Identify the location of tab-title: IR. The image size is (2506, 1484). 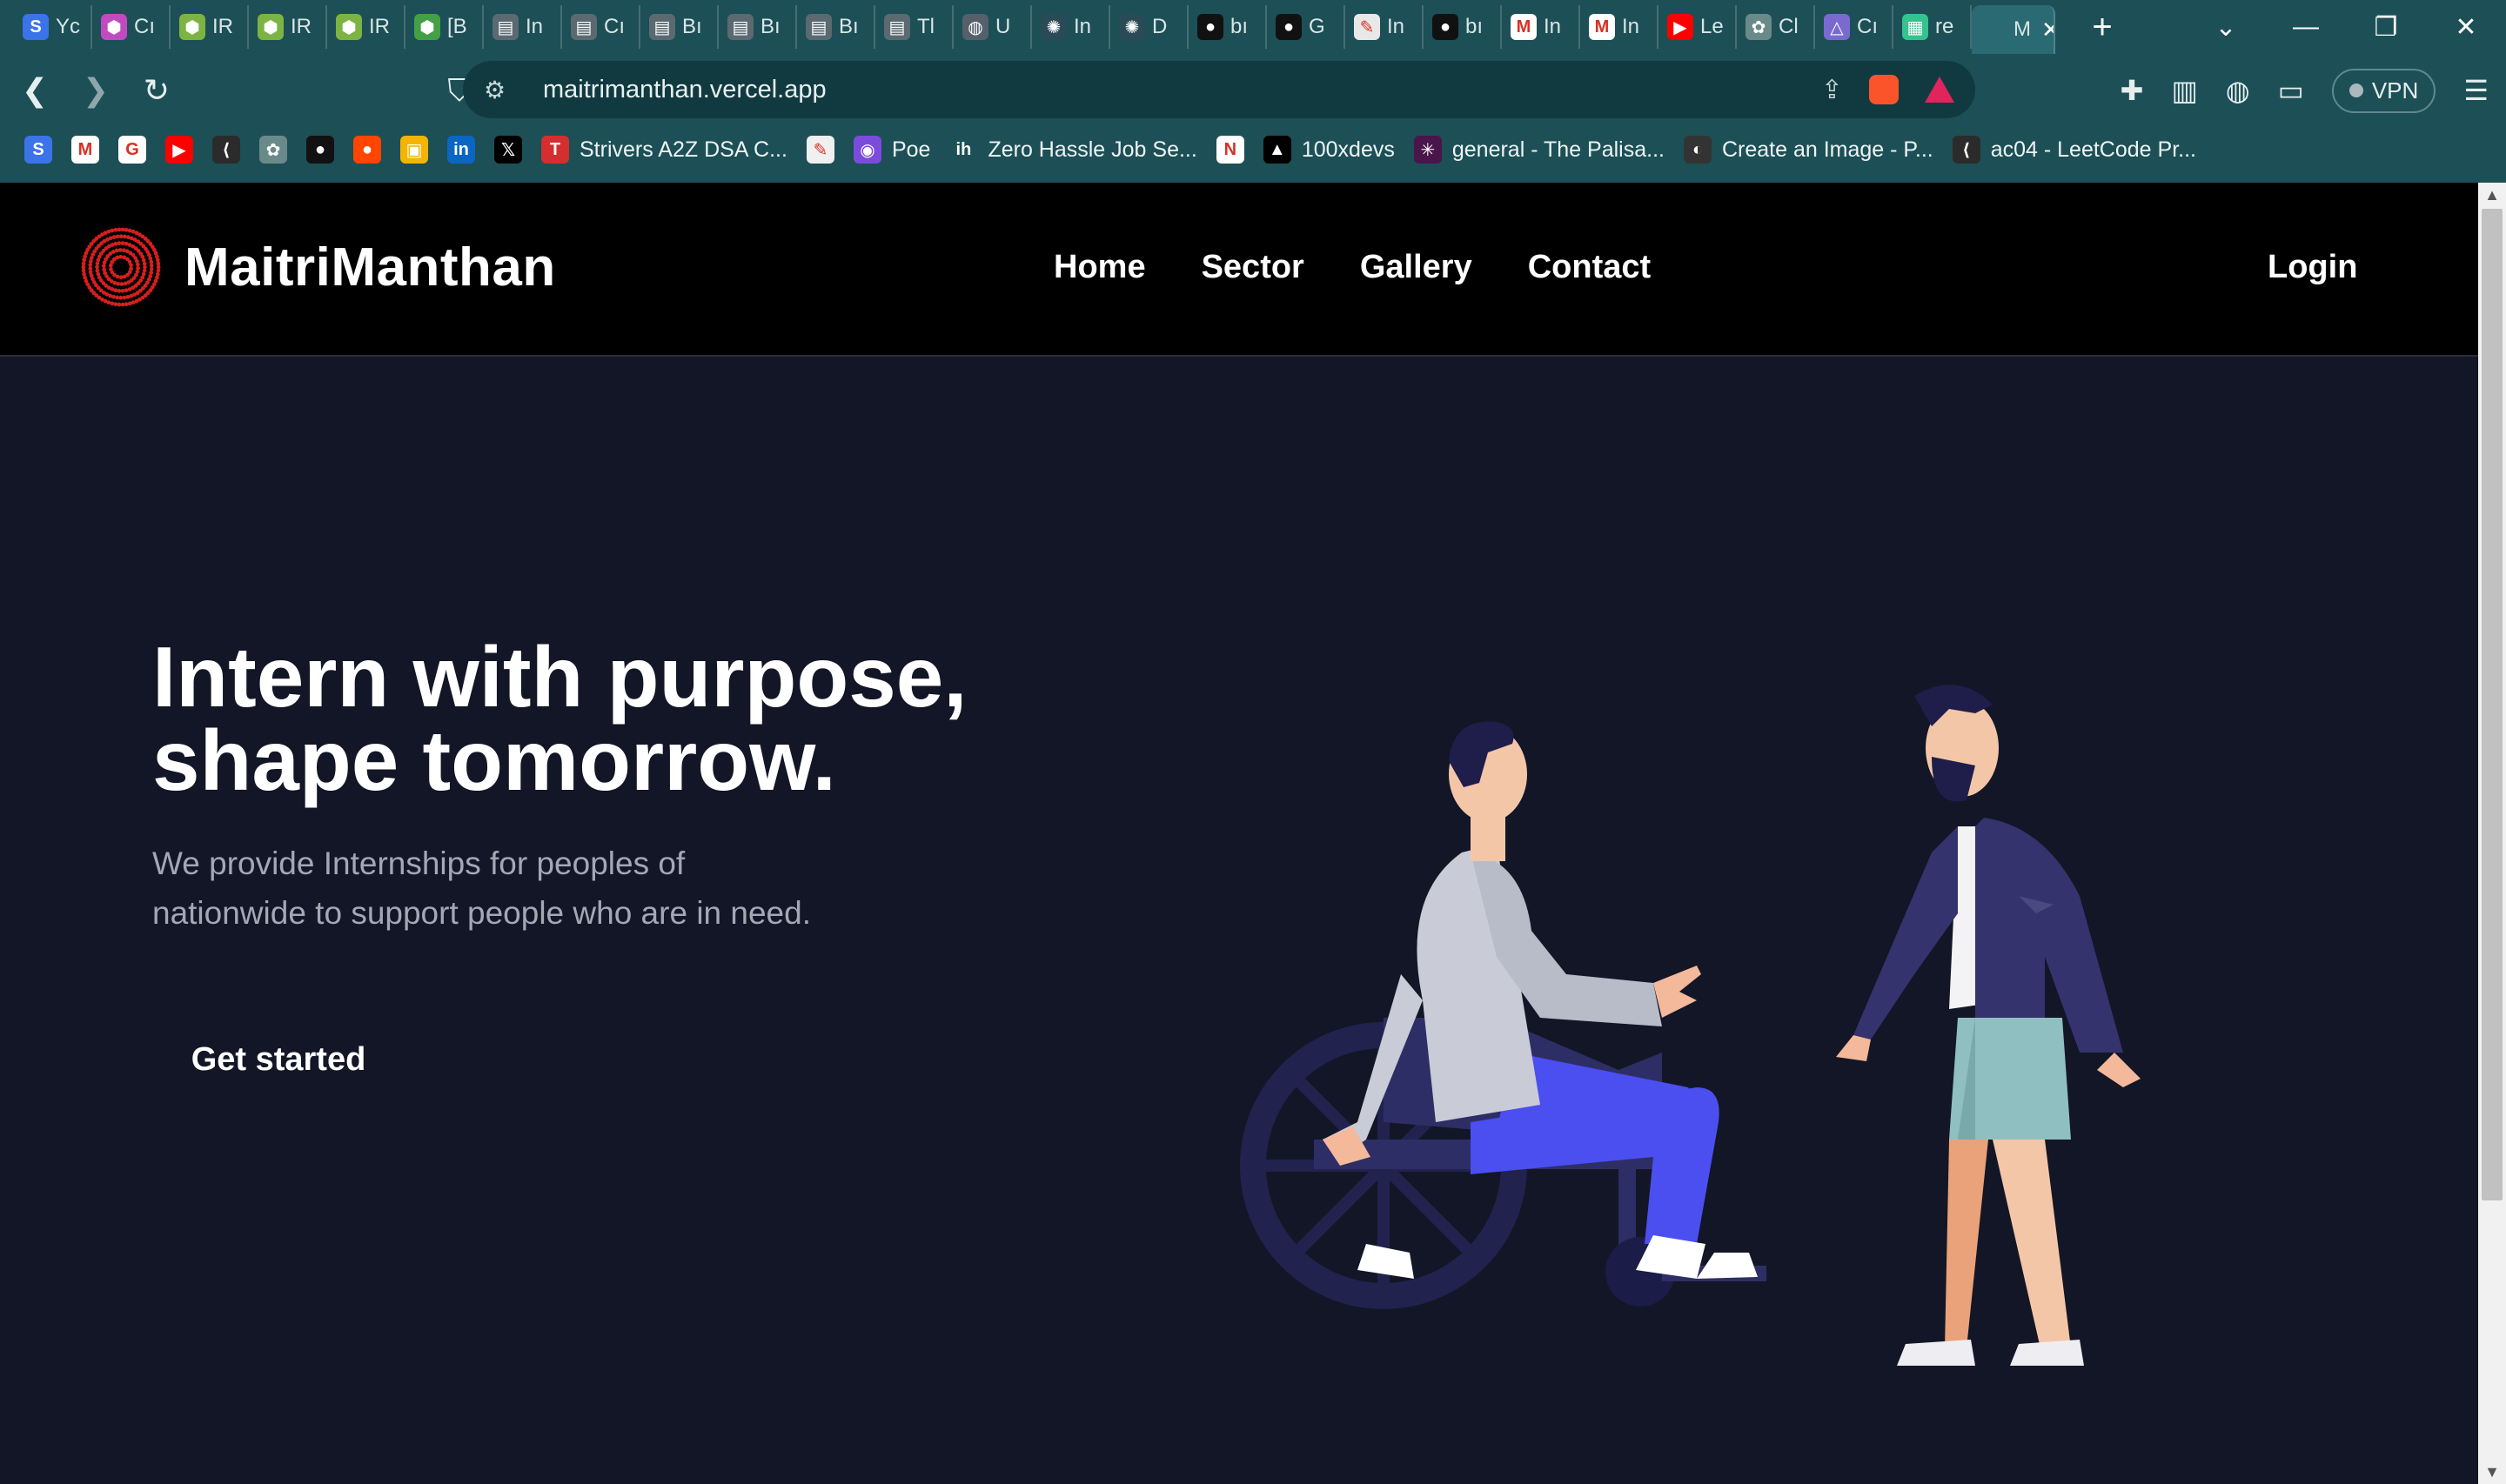
(379, 27).